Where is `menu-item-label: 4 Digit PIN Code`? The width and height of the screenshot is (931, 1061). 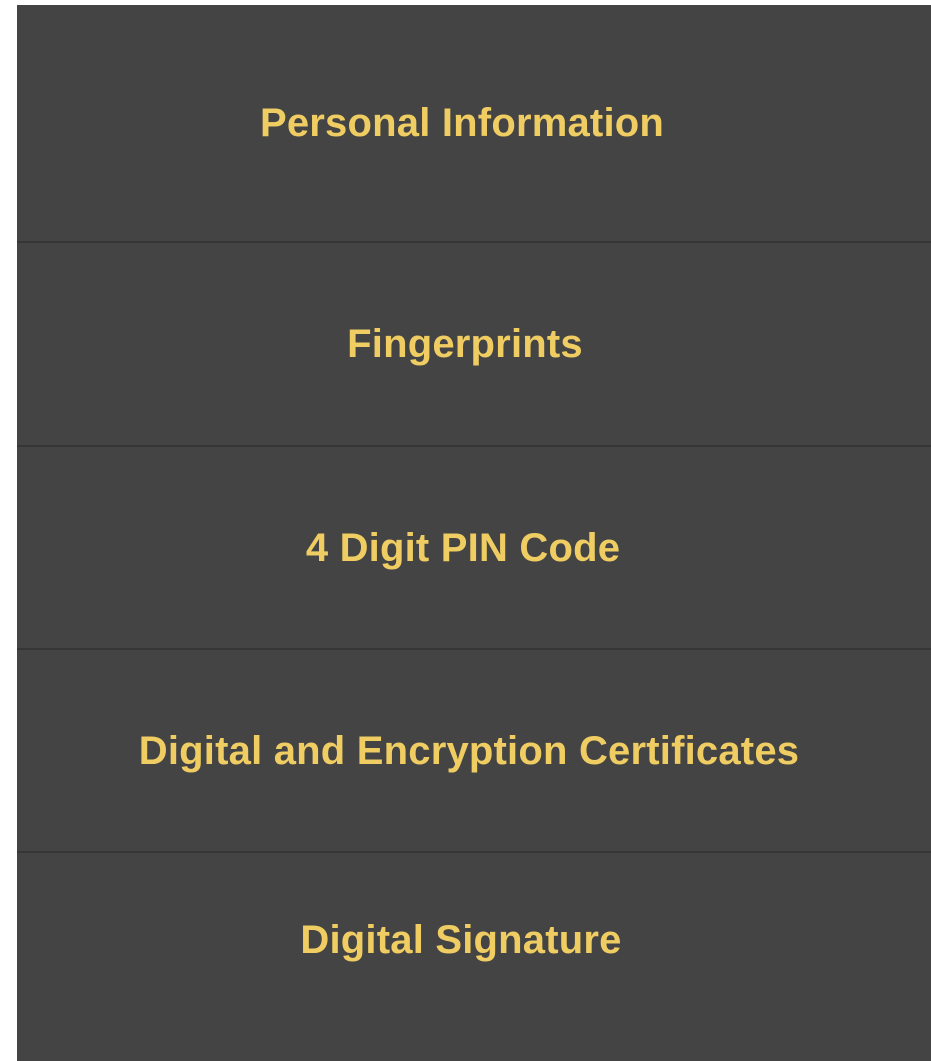
menu-item-label: 4 Digit PIN Code is located at coordinates (463, 547).